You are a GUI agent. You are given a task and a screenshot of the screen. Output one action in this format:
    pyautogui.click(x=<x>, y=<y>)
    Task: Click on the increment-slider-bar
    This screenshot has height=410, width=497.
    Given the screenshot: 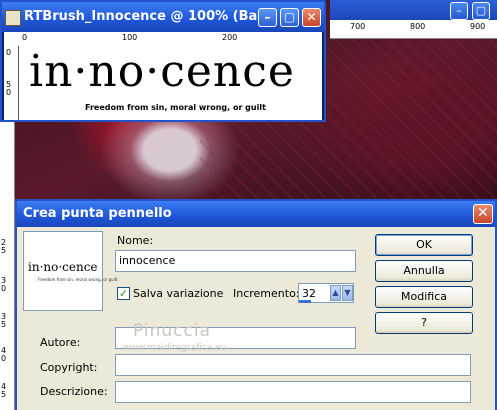 What is the action you would take?
    pyautogui.click(x=305, y=301)
    